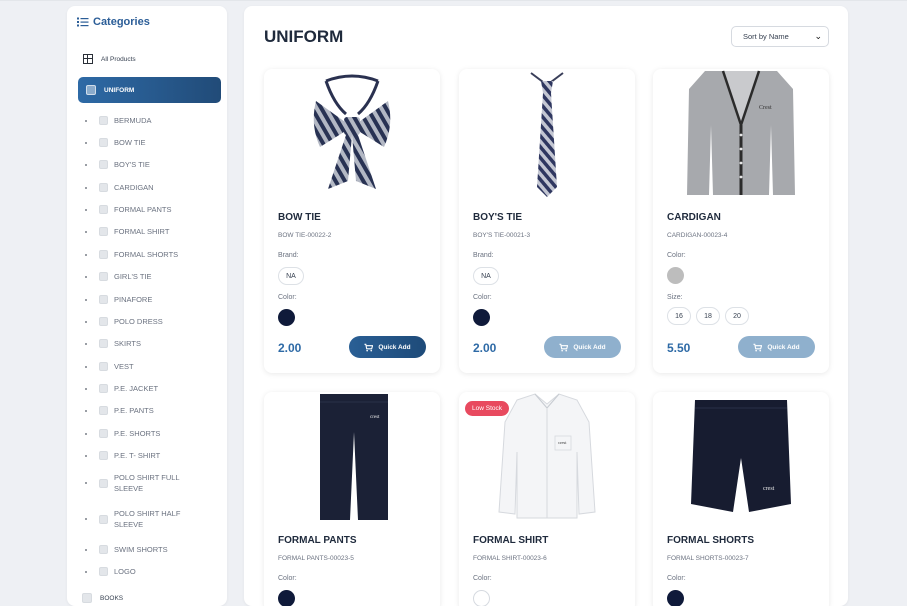 The image size is (907, 606). Describe the element at coordinates (126, 549) in the screenshot. I see `subcategory-item: SWIM SHORTS` at that location.